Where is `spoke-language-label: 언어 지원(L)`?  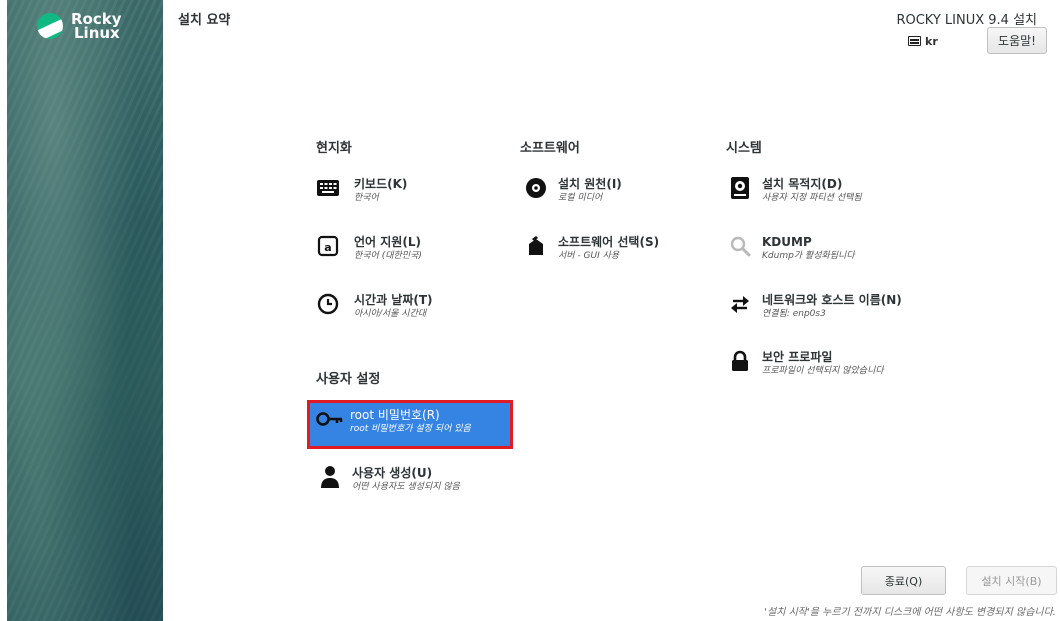 spoke-language-label: 언어 지원(L) is located at coordinates (387, 242).